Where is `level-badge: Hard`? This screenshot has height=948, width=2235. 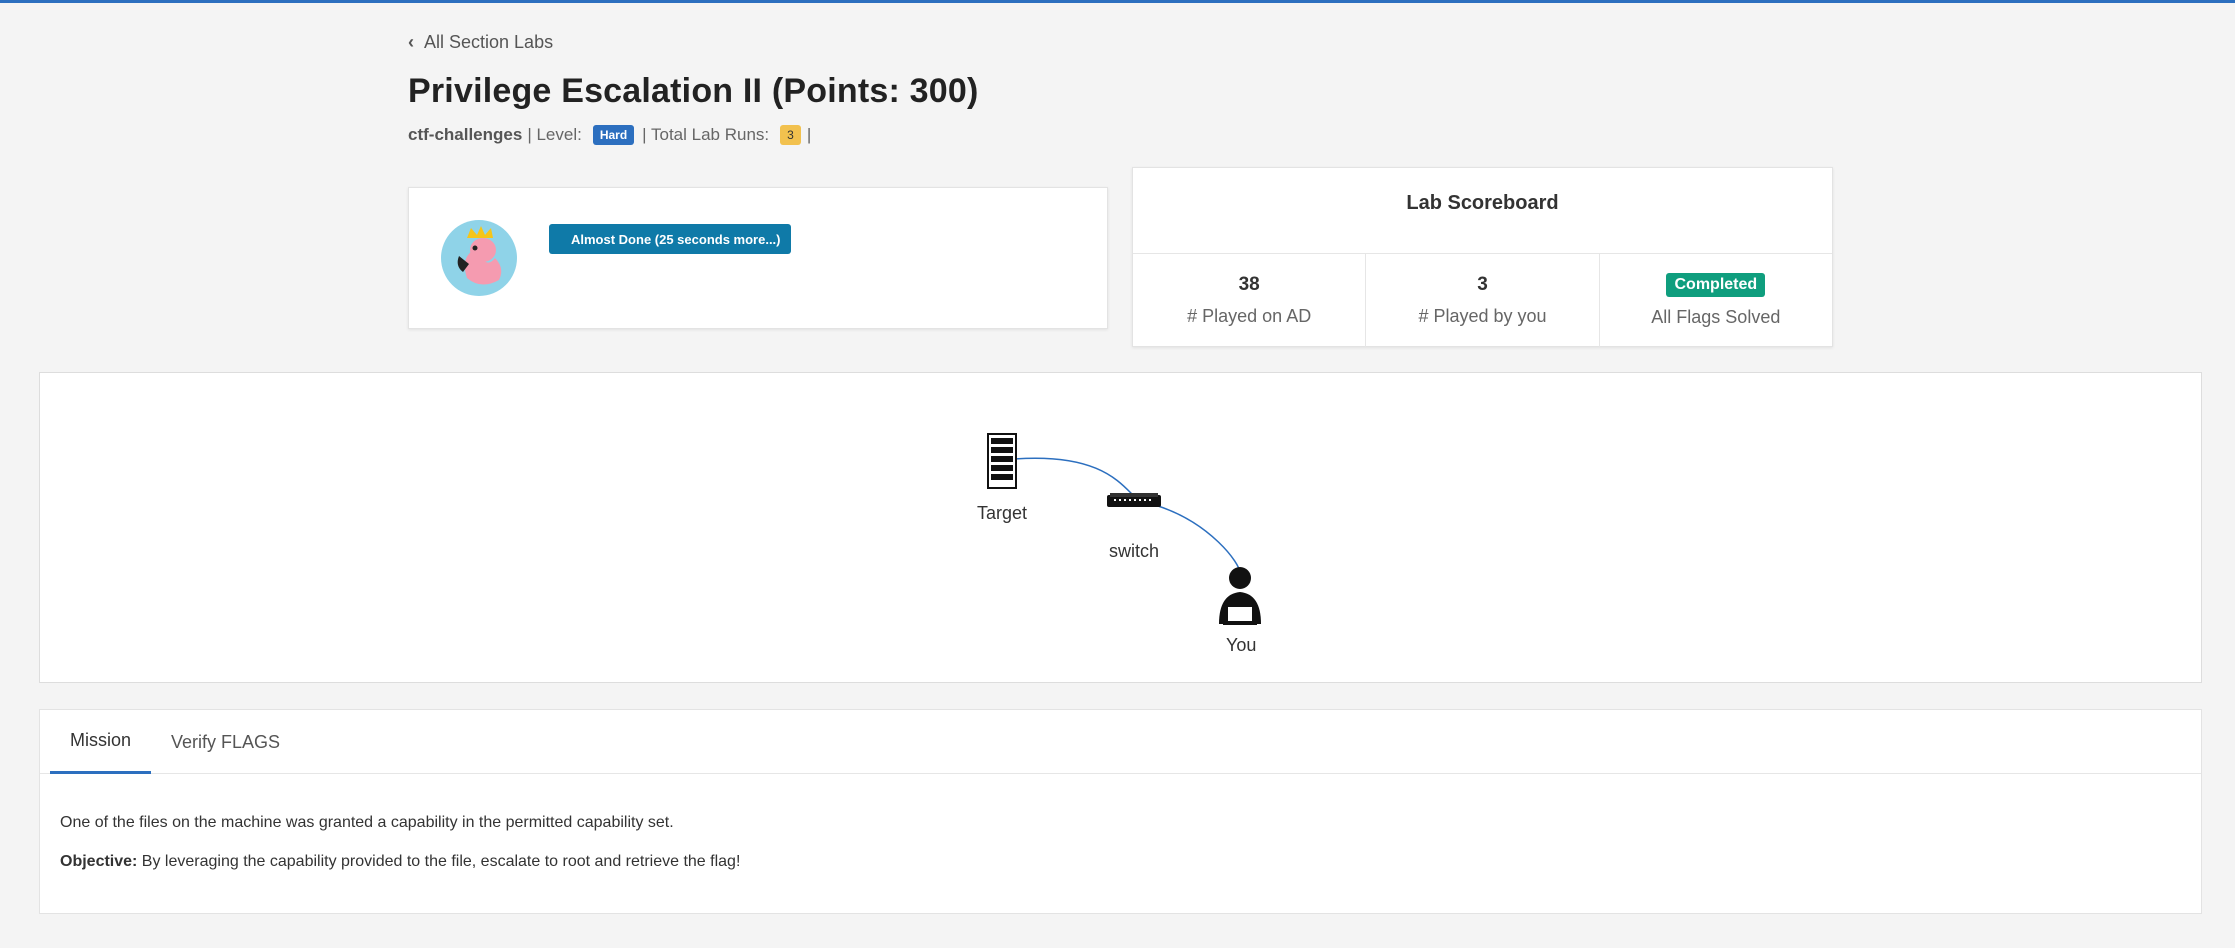
level-badge: Hard is located at coordinates (613, 135).